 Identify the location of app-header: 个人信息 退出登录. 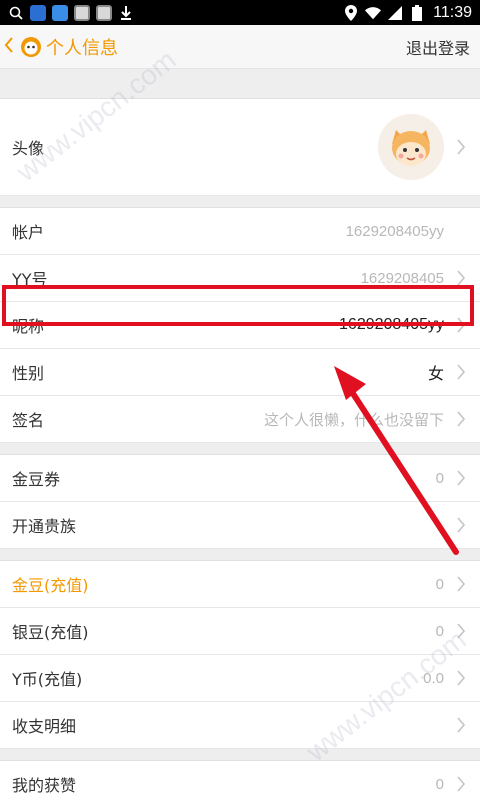
(240, 47).